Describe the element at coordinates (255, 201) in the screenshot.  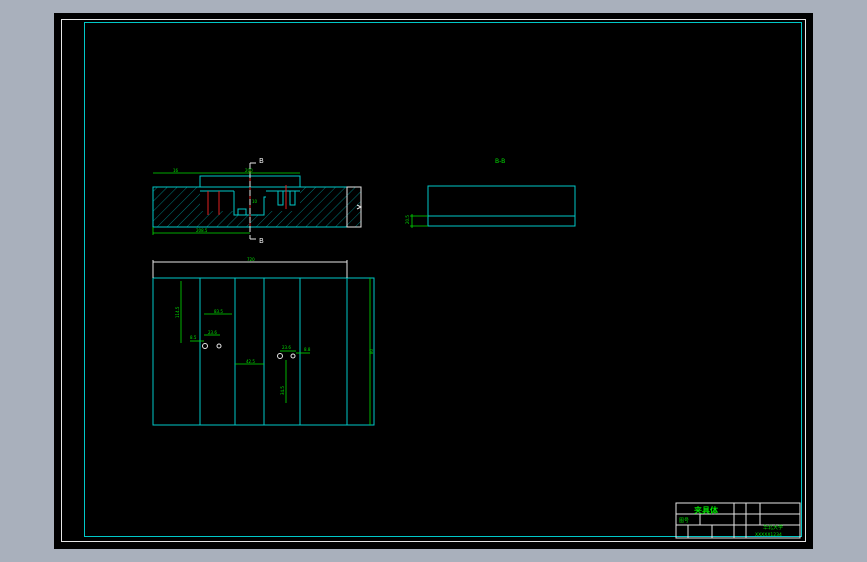
I see `svg-text: 10` at that location.